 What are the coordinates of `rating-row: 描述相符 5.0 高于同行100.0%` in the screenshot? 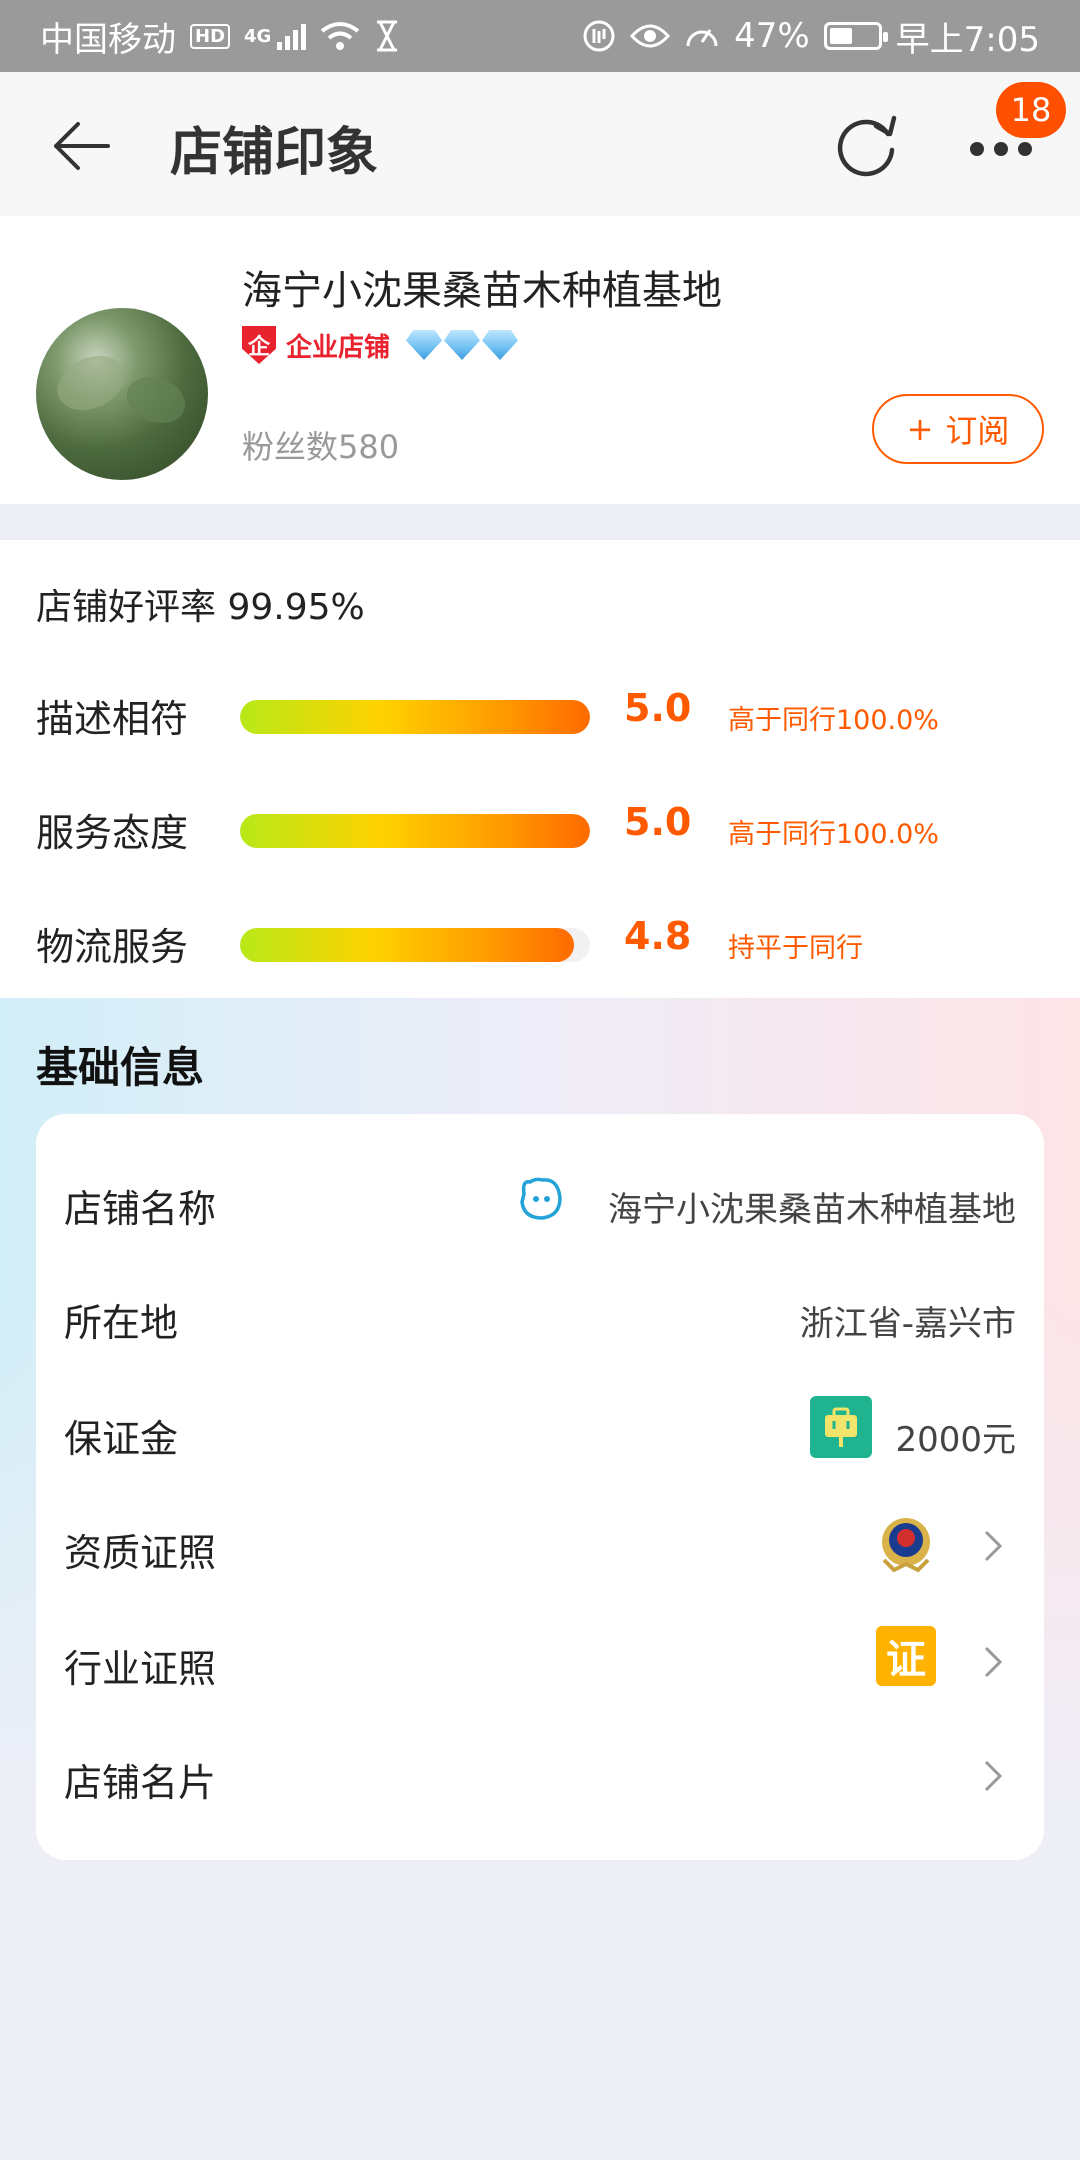 It's located at (540, 714).